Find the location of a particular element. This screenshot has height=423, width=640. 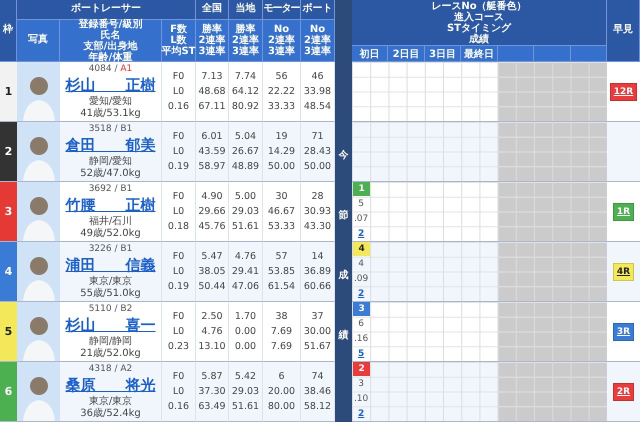

stat-value: 50.44 is located at coordinates (212, 287).